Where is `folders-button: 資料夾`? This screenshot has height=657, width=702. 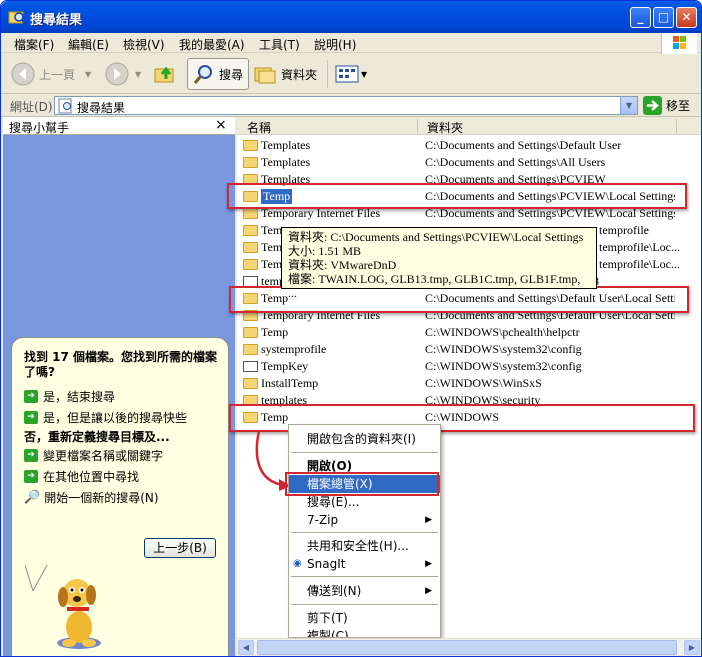 folders-button: 資料夾 is located at coordinates (285, 74).